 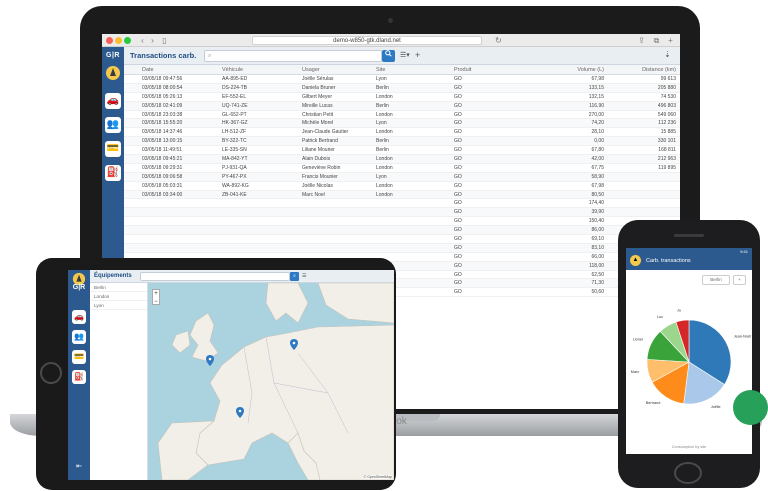 I want to click on maximize-window-button, so click(x=127, y=40).